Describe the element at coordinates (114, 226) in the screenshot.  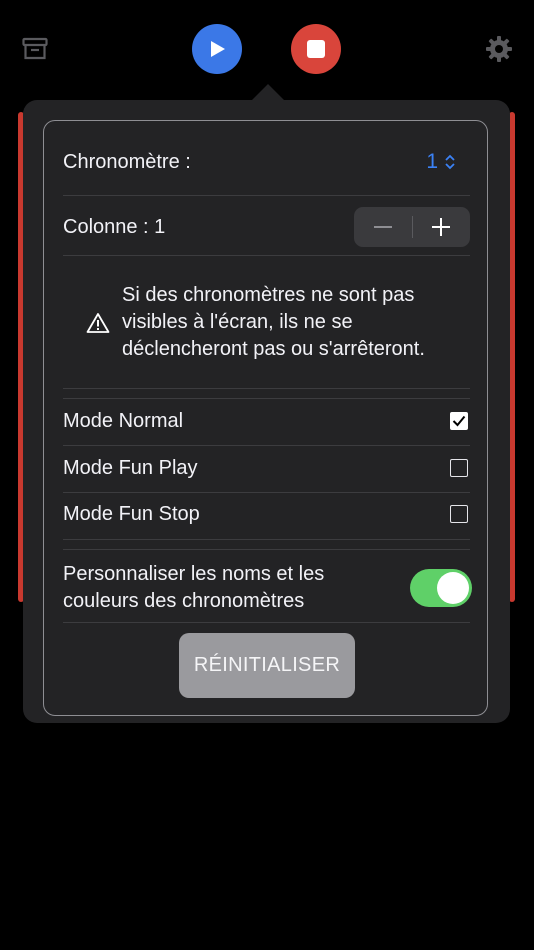
I see `column-label: Colonne : 1` at that location.